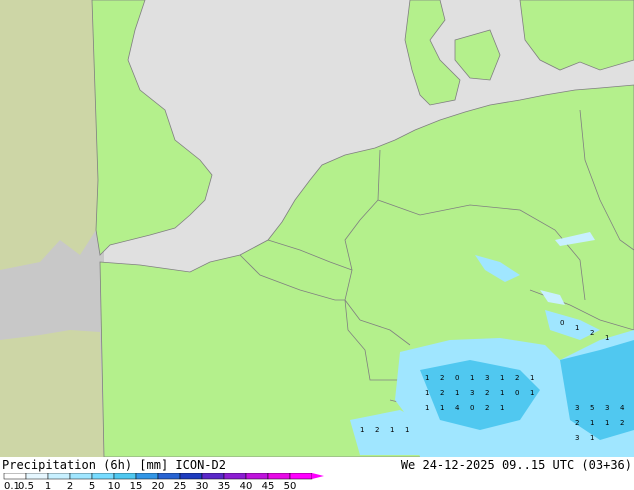  Describe the element at coordinates (48, 485) in the screenshot. I see `legend-tick-label: 1` at that location.